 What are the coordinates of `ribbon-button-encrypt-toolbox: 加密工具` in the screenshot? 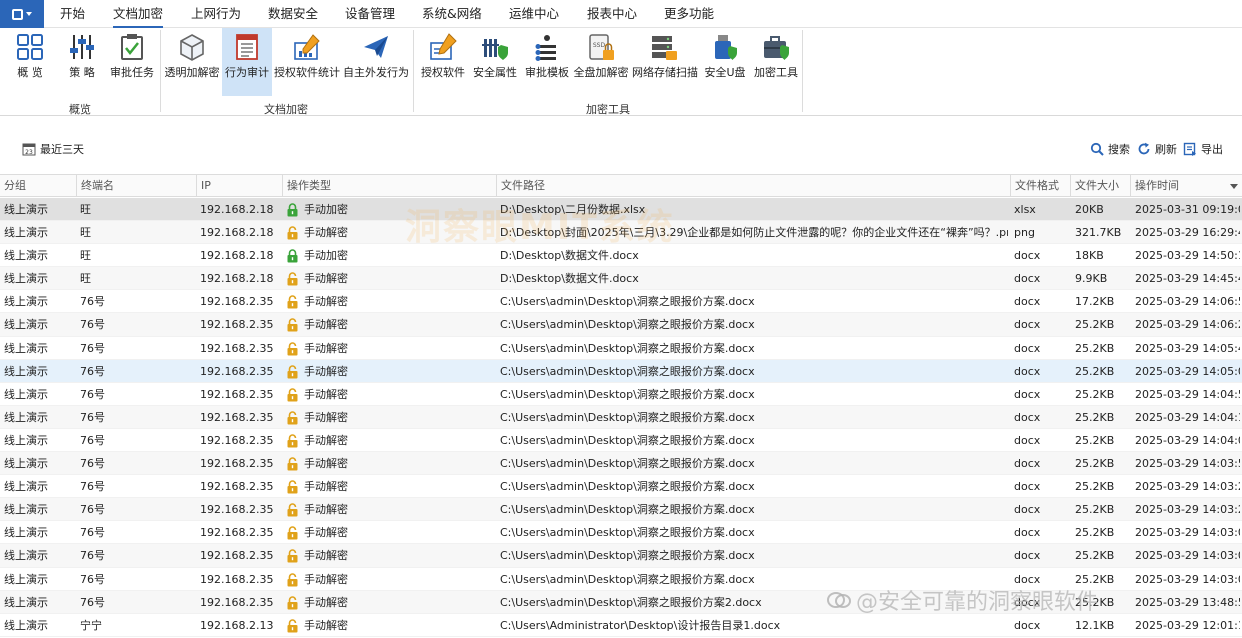 It's located at (776, 62).